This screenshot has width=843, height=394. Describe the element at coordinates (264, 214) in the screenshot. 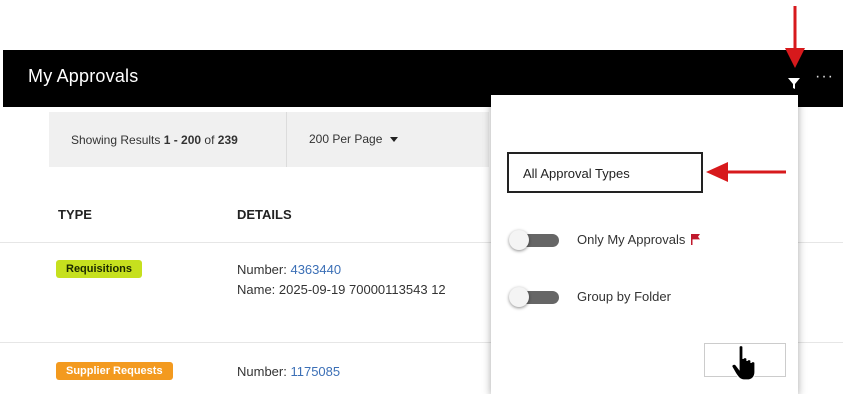

I see `column-header-details: DETAILS` at that location.